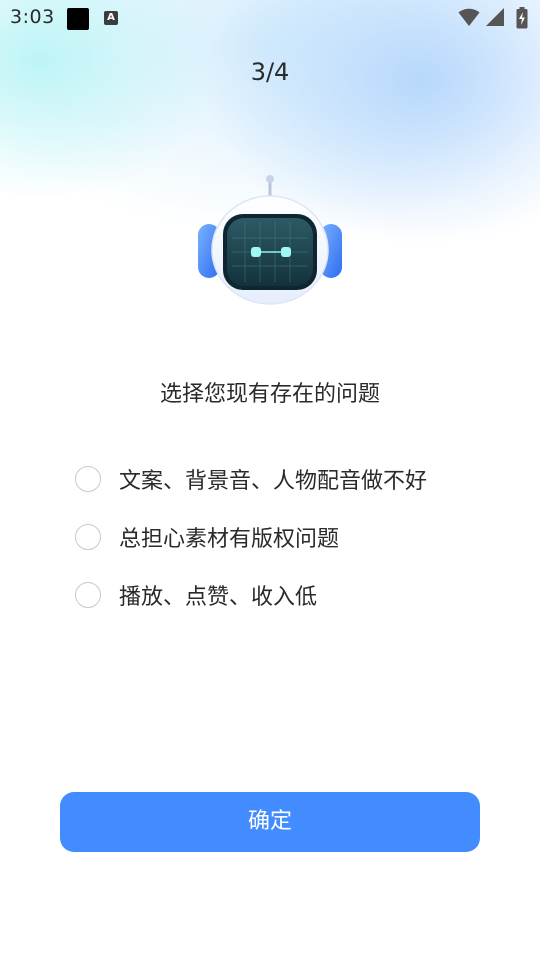  Describe the element at coordinates (273, 481) in the screenshot. I see `option-label: 文案、背景音、人物配音做不好` at that location.